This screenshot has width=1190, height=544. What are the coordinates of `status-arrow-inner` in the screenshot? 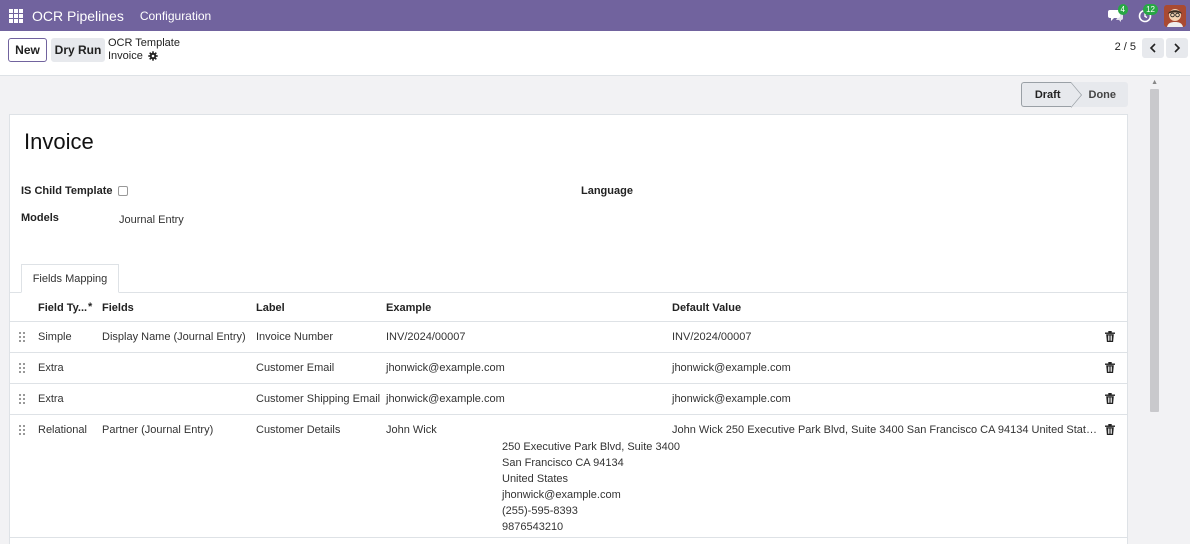 It's located at (1075, 95).